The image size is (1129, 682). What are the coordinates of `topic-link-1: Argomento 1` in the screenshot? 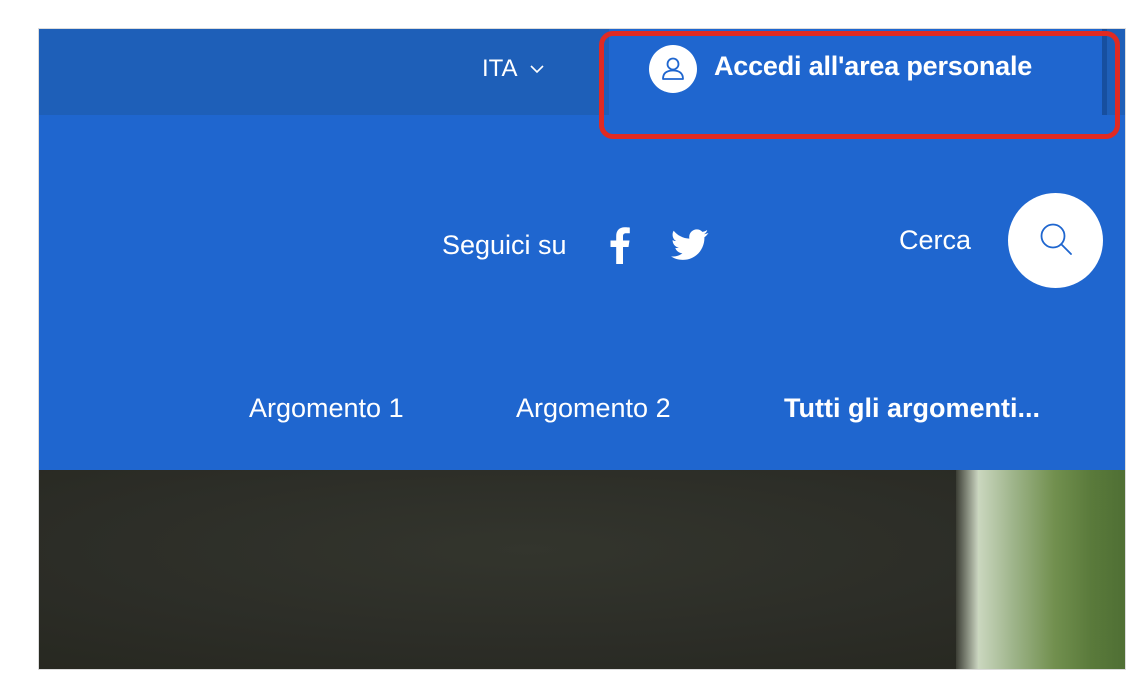 It's located at (326, 408).